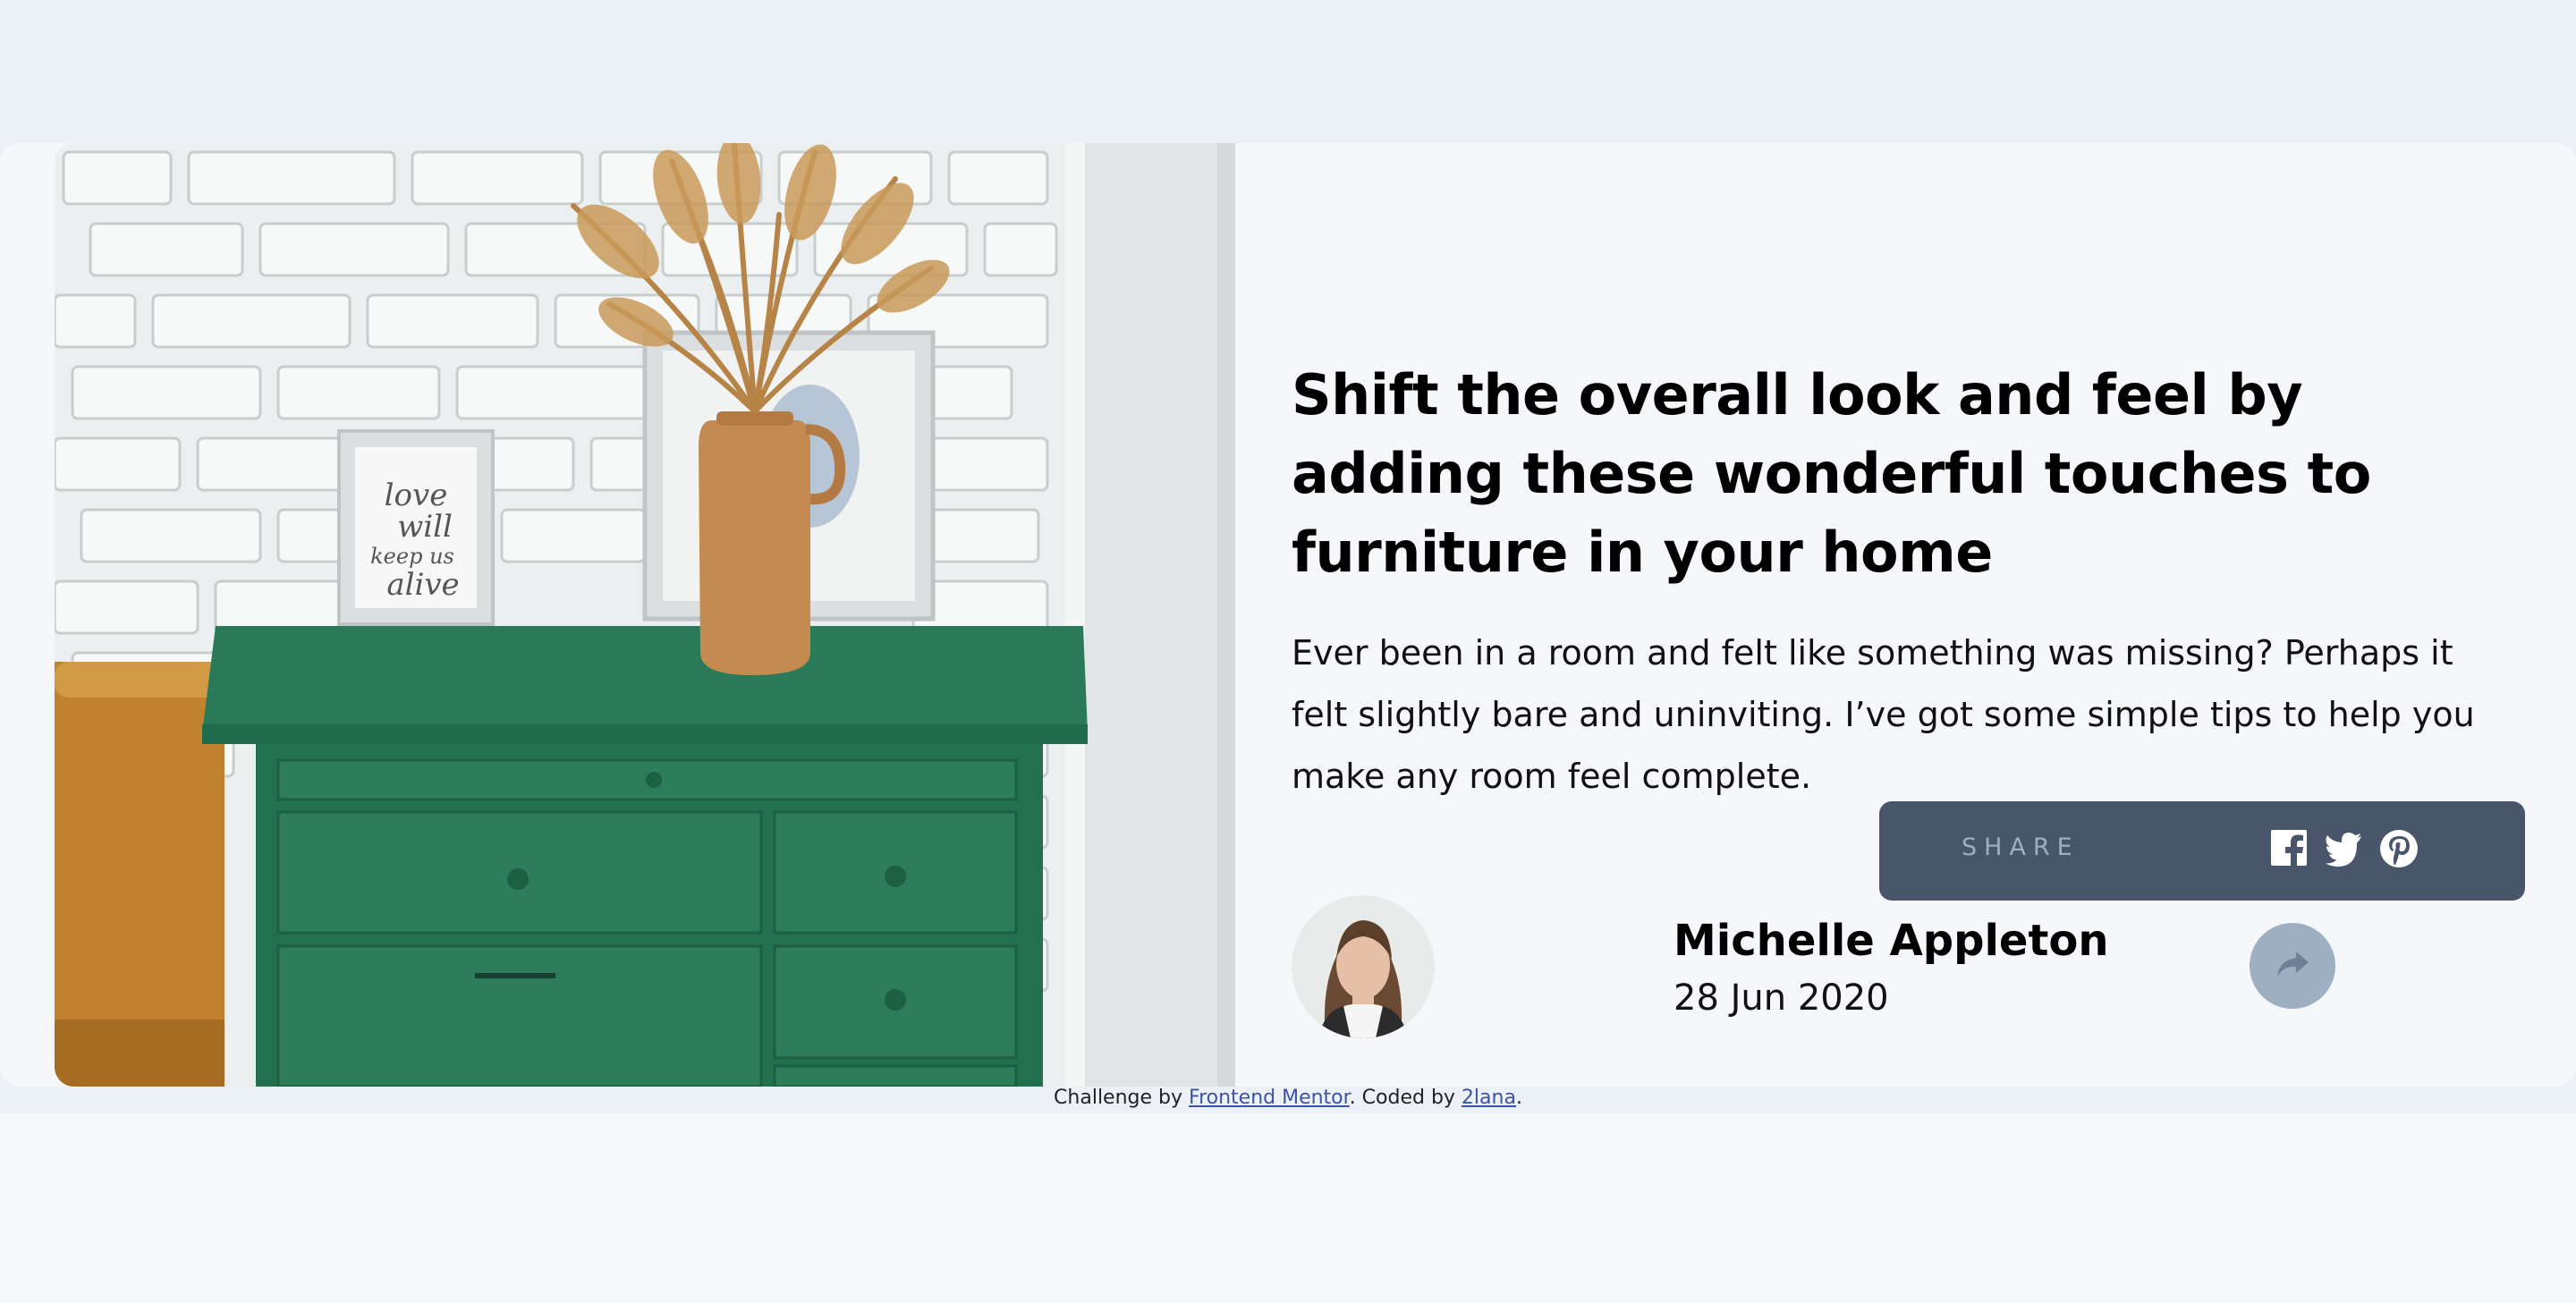  What do you see at coordinates (2343, 848) in the screenshot?
I see `twitter-icon` at bounding box center [2343, 848].